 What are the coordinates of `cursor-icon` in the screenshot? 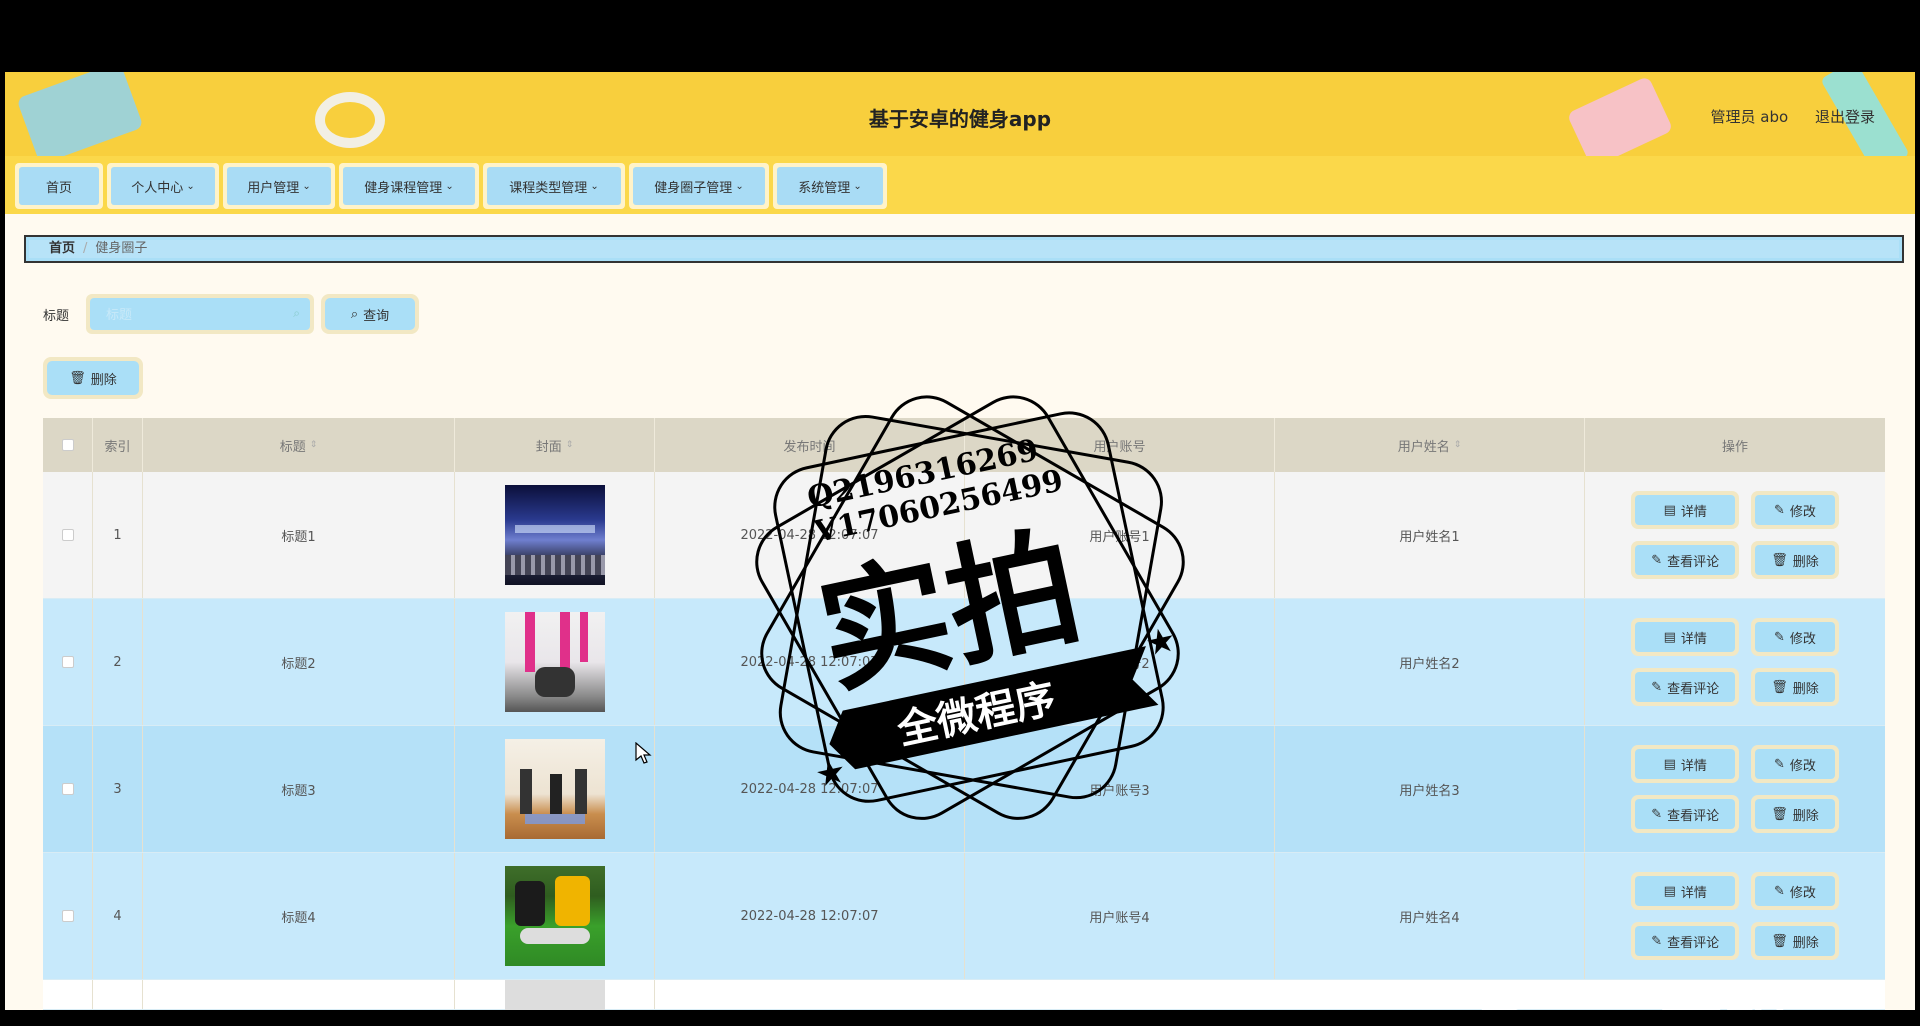 It's located at (643, 753).